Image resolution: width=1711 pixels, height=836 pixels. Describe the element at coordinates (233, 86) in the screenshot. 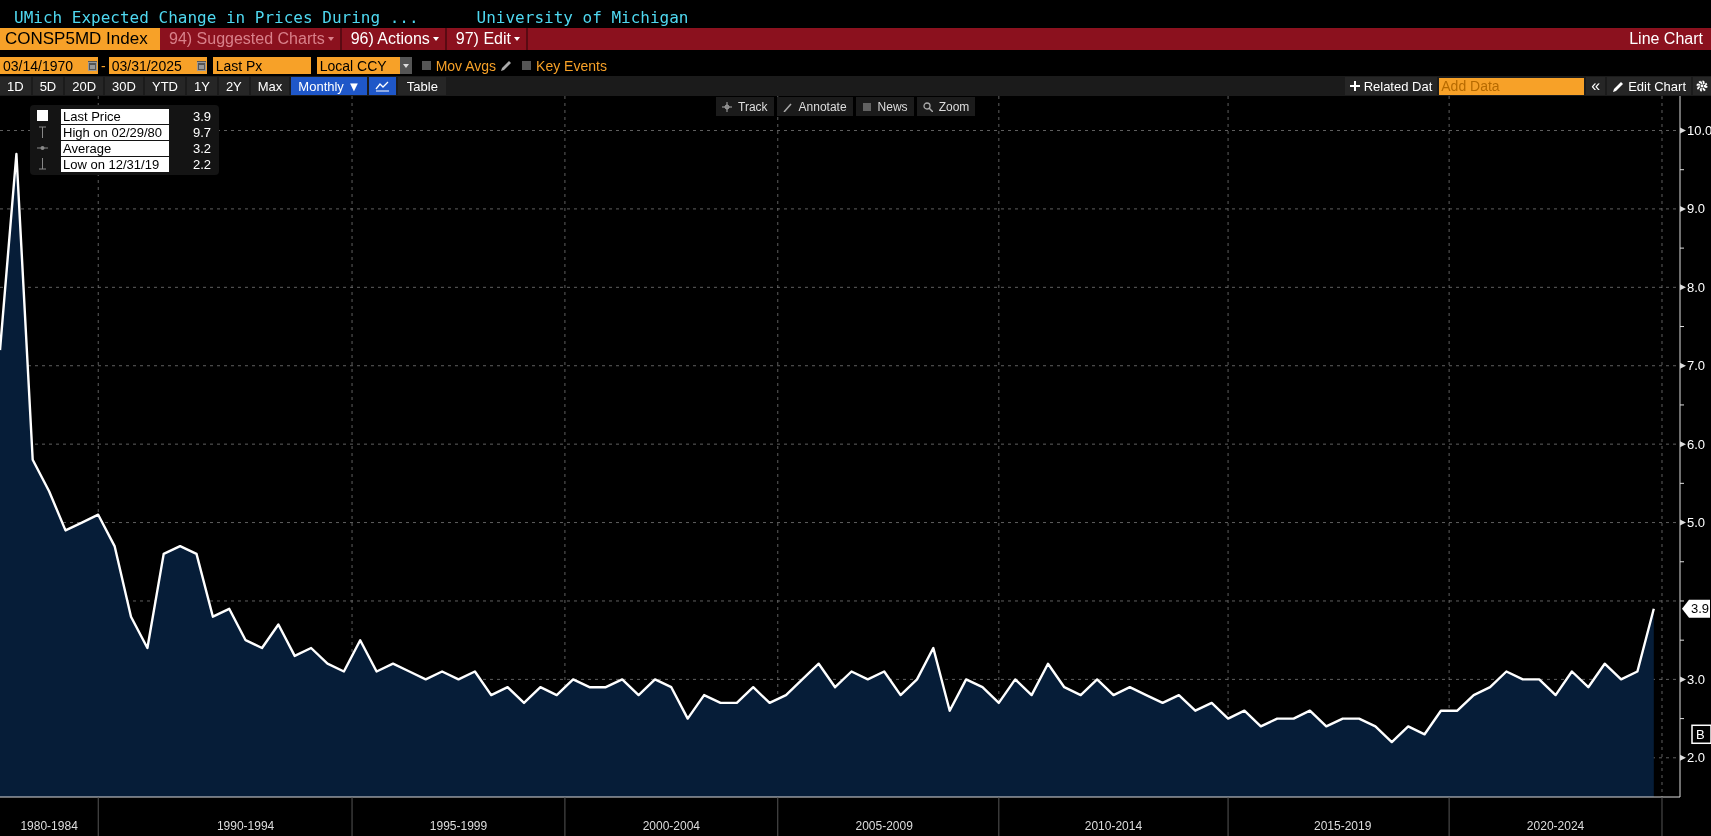

I see `period-tab: 2Y` at that location.